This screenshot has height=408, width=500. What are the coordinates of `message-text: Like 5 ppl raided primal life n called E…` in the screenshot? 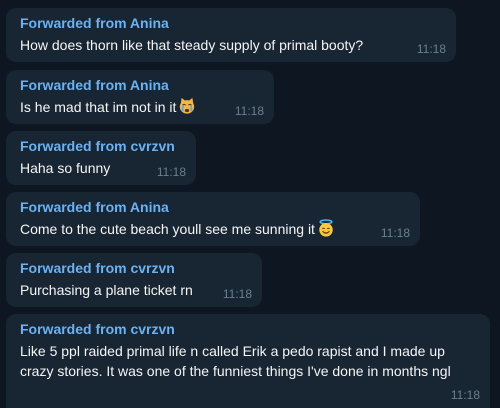 It's located at (235, 361).